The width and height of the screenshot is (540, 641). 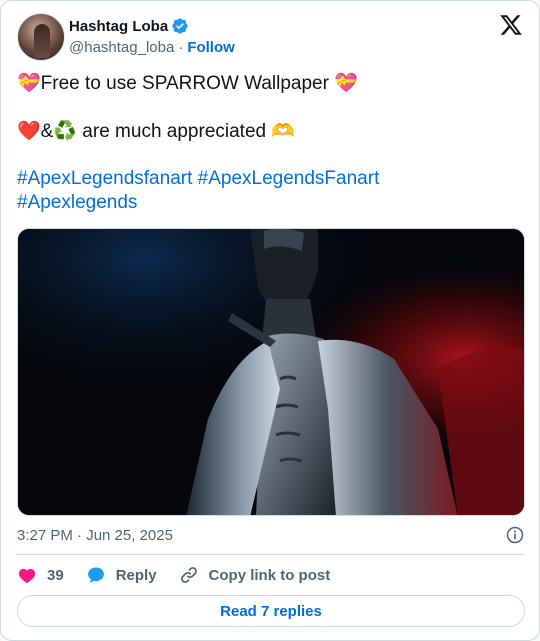 What do you see at coordinates (289, 178) in the screenshot?
I see `hashtag-link: #ApexLegendsFanart` at bounding box center [289, 178].